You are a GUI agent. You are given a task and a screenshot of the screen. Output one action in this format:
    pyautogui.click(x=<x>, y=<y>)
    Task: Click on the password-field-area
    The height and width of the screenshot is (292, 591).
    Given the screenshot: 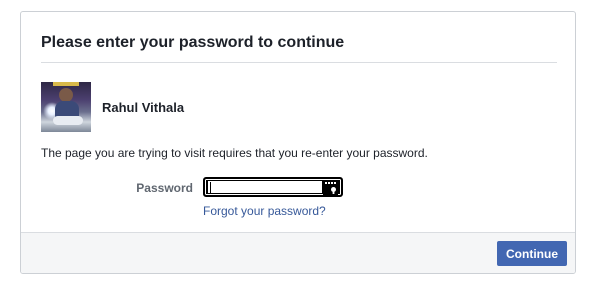 What is the action you would take?
    pyautogui.click(x=265, y=187)
    